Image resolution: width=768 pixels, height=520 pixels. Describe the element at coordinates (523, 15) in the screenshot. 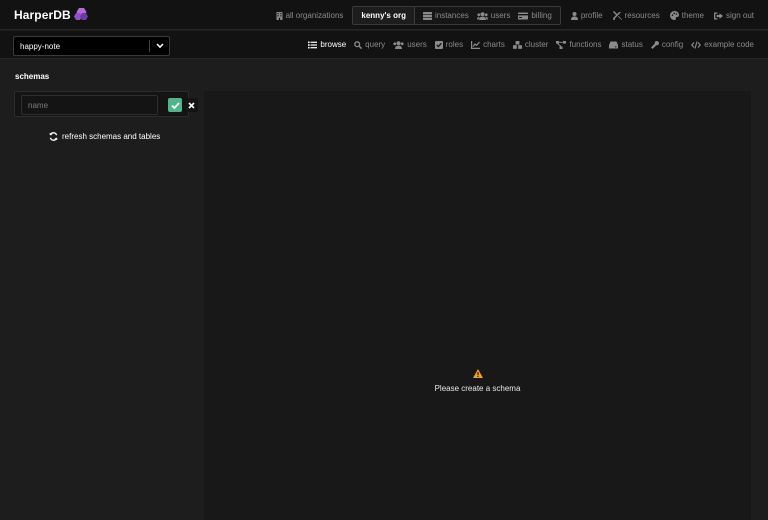

I see `credit-card-icon` at that location.